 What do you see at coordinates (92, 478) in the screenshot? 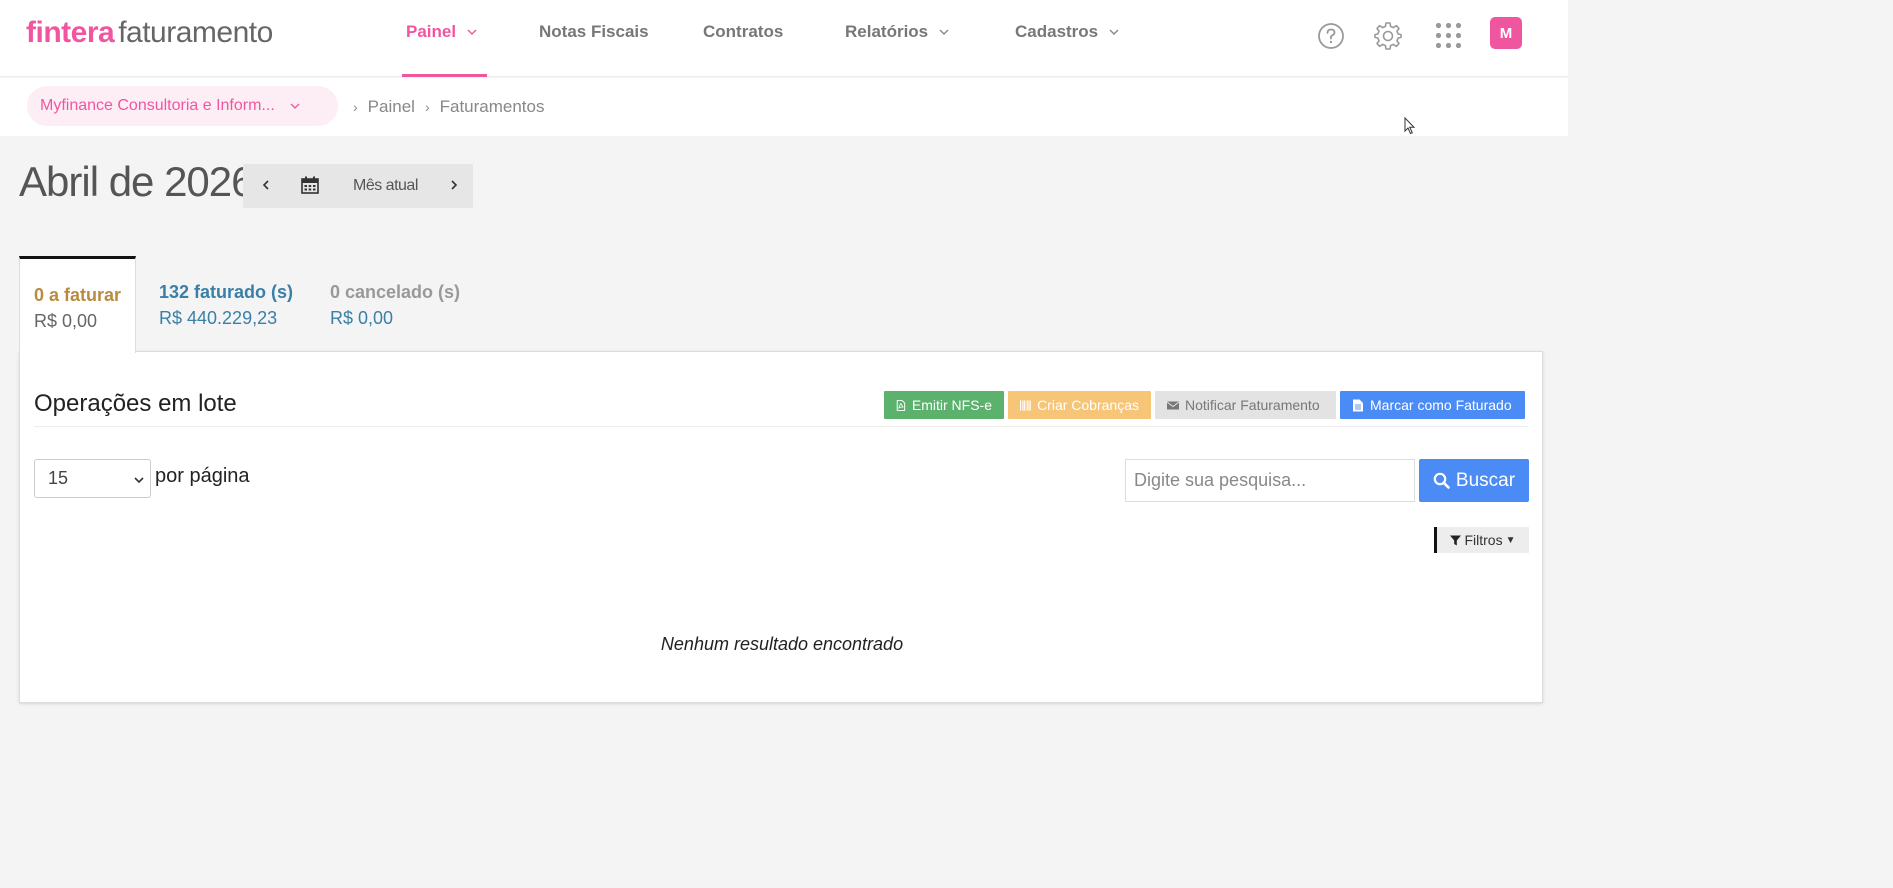
I see `per-page-select: 15` at bounding box center [92, 478].